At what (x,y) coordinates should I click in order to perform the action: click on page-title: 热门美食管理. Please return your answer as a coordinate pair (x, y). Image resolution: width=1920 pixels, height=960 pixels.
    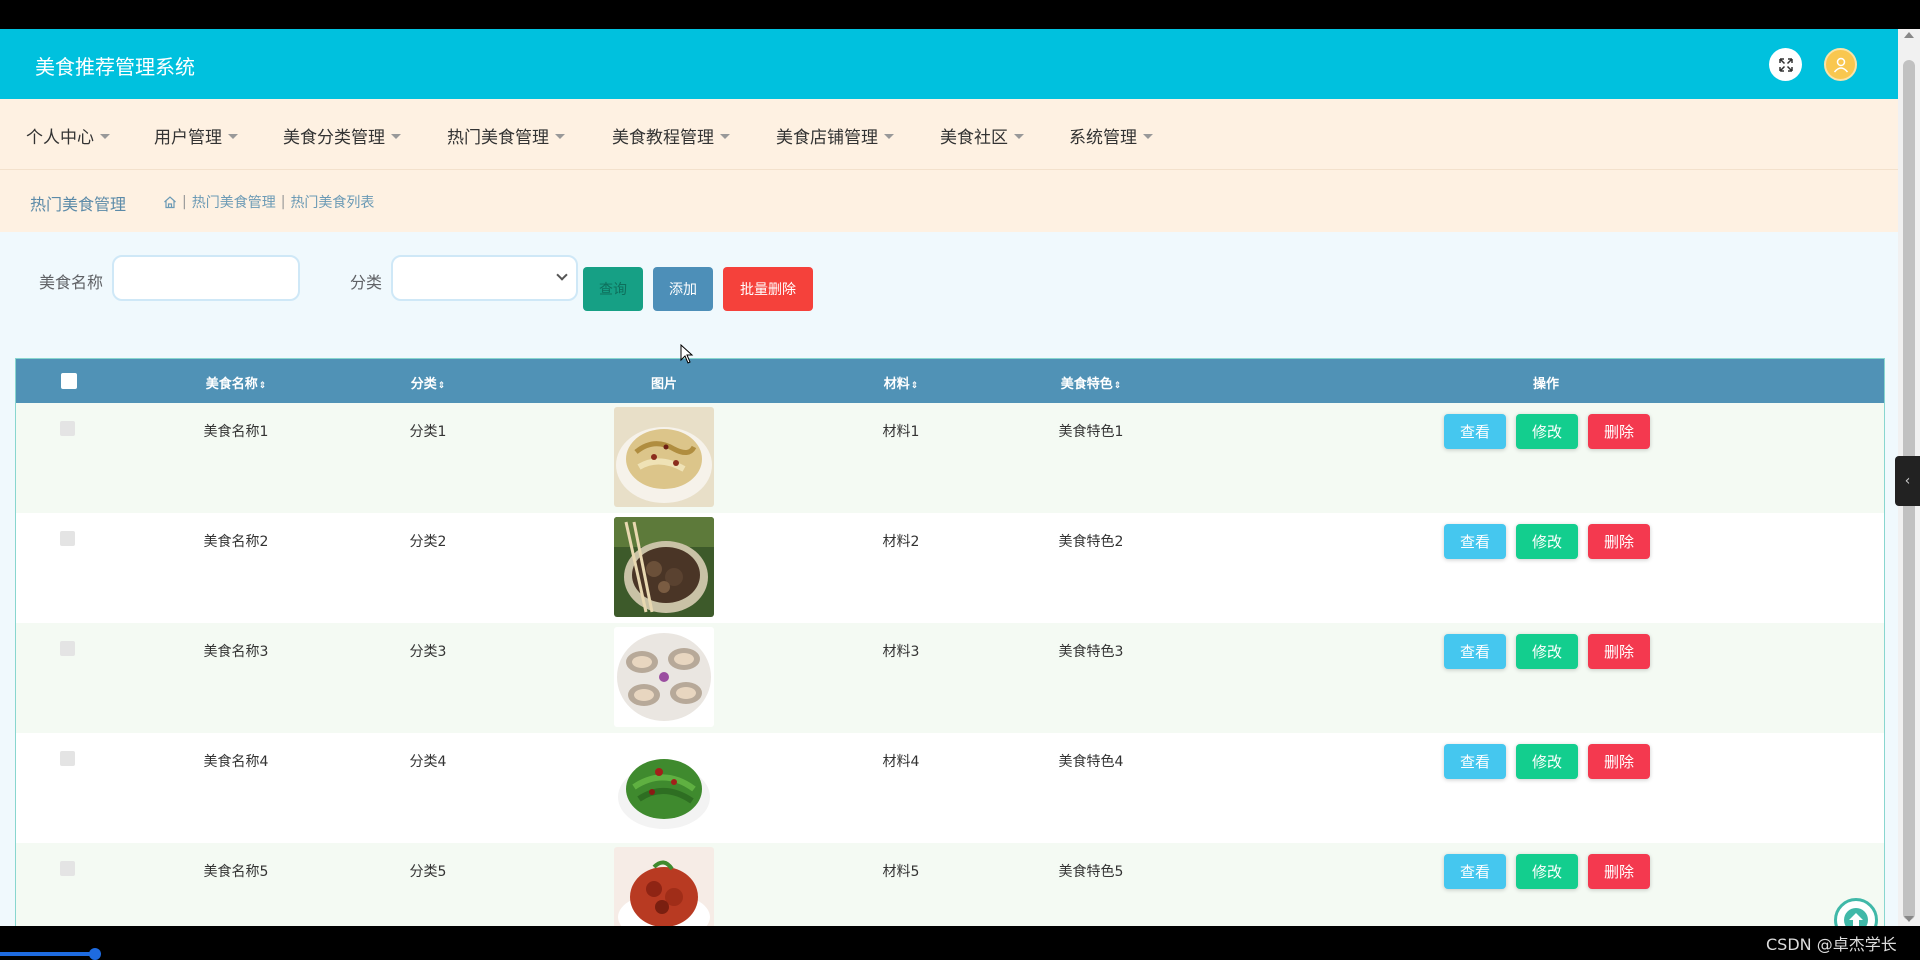
    Looking at the image, I should click on (78, 204).